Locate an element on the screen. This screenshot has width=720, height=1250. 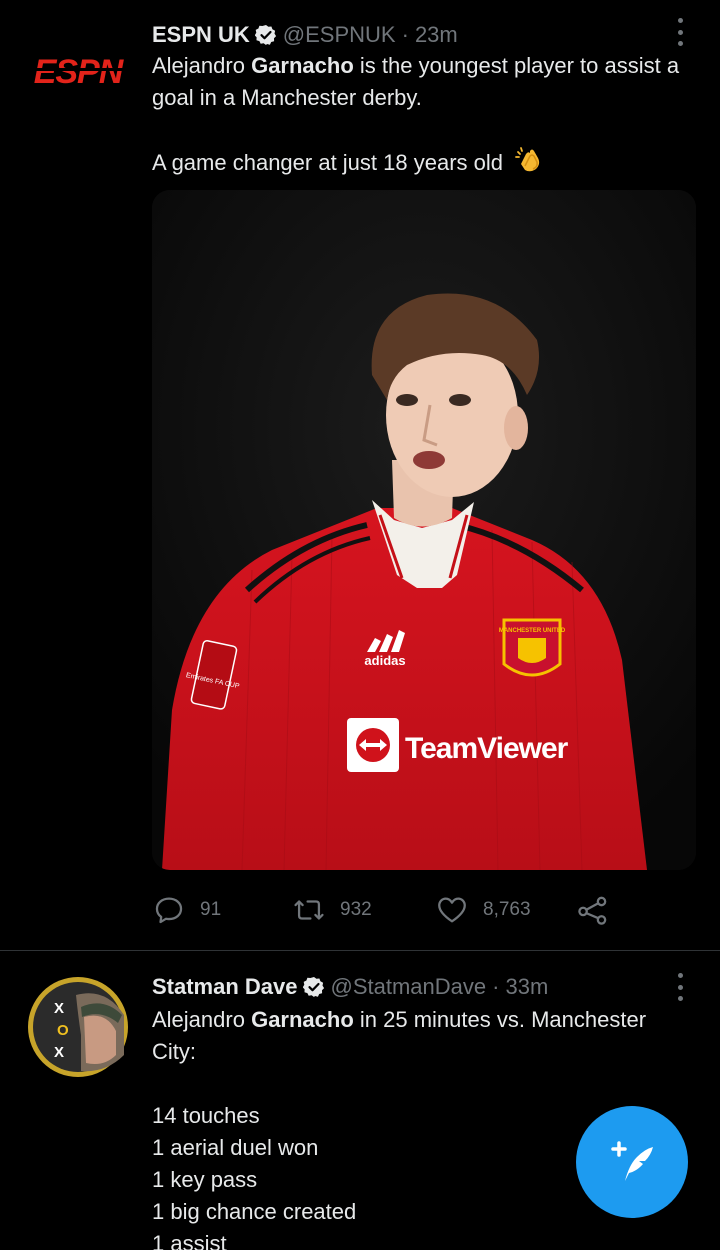
like-count: 8,763 is located at coordinates (507, 909).